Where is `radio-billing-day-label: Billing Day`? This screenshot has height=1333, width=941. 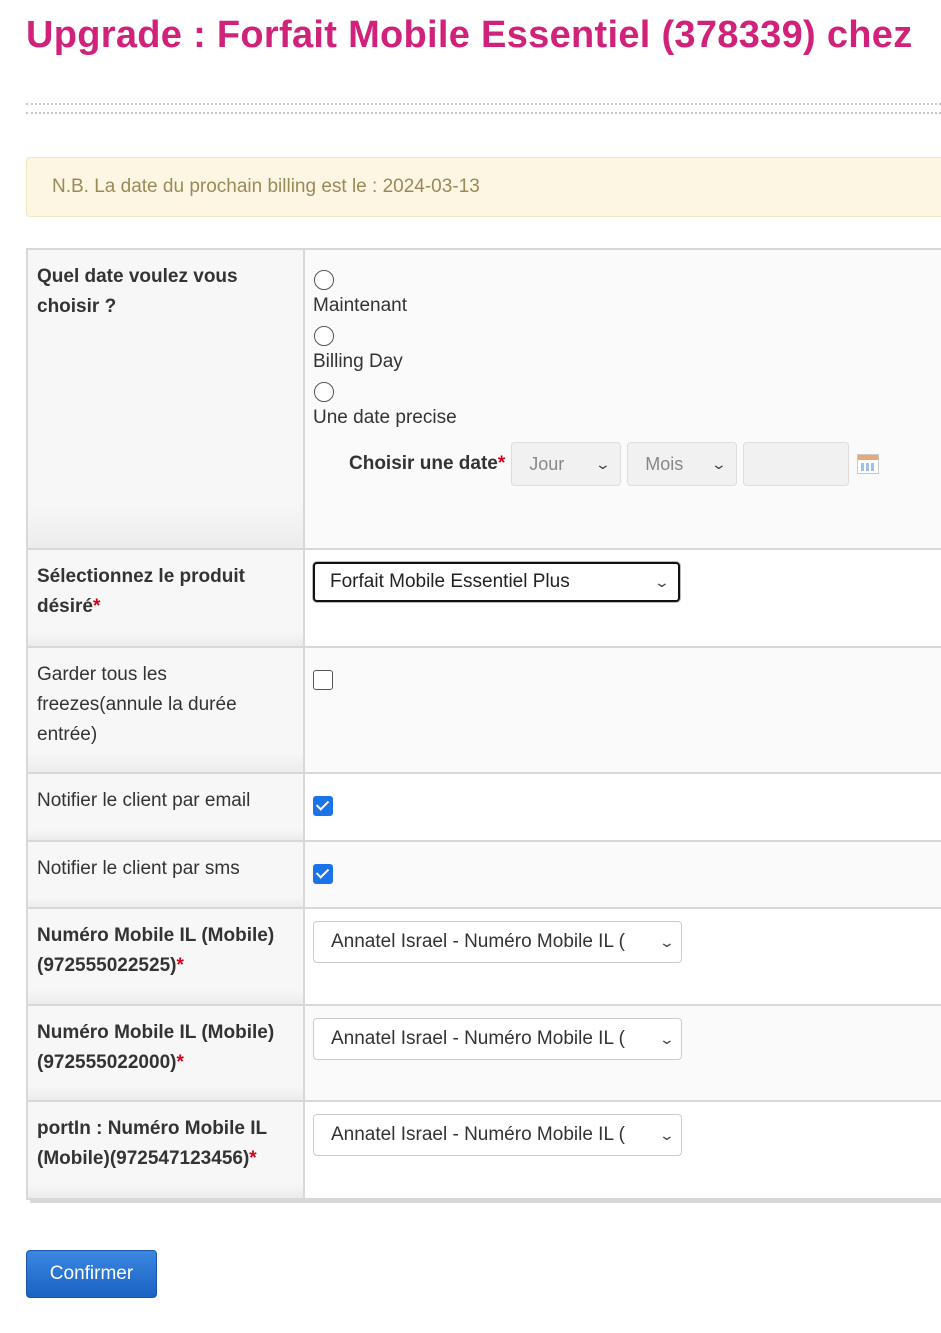
radio-billing-day-label: Billing Day is located at coordinates (358, 361).